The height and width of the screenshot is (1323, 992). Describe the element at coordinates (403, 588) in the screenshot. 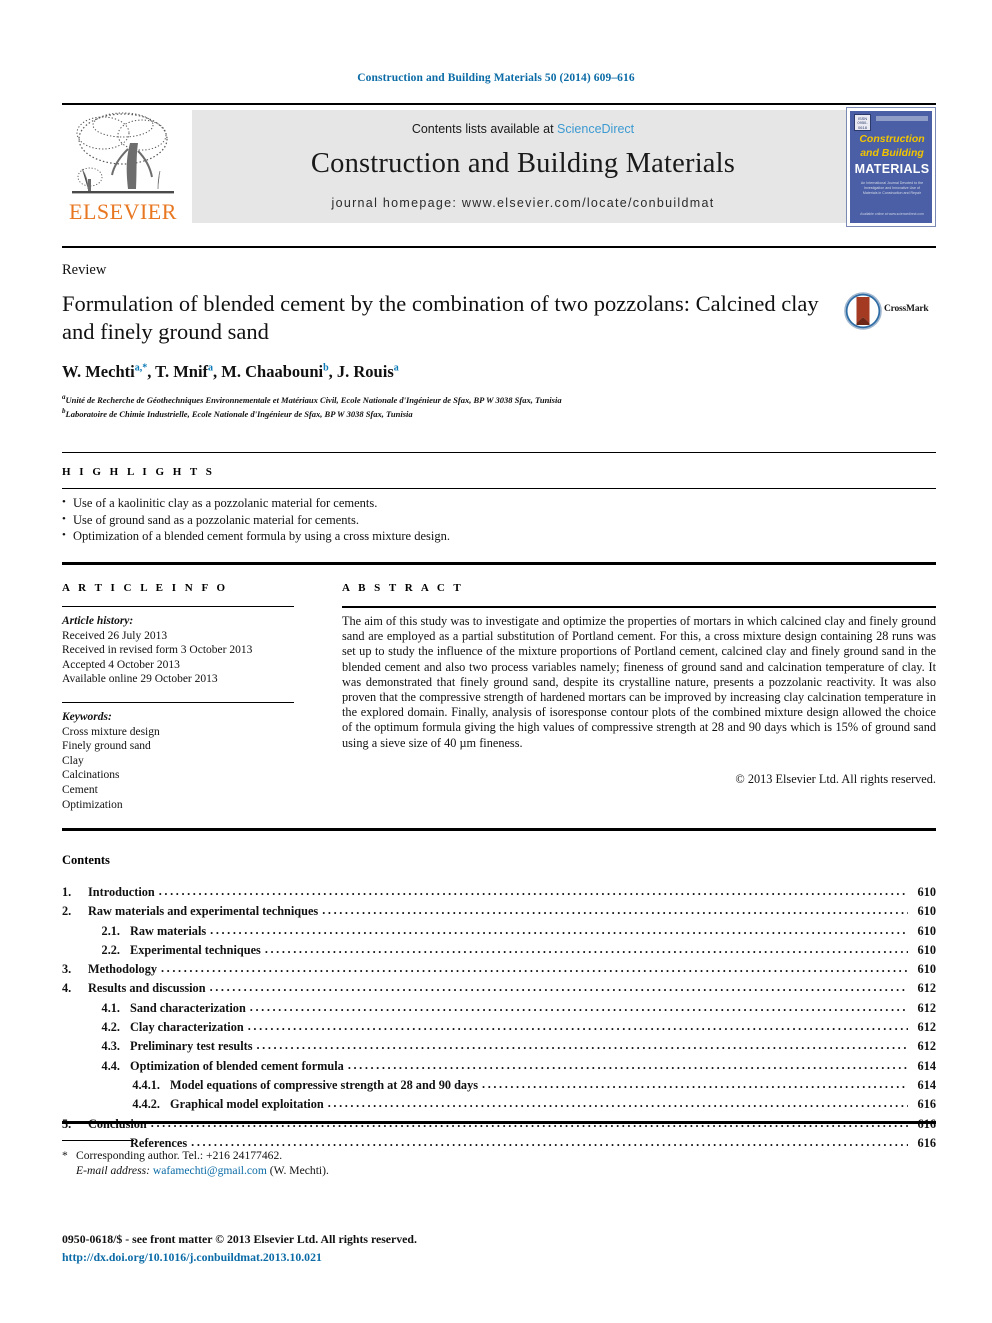

I see `abstract-heading: A B S T R A C T` at that location.